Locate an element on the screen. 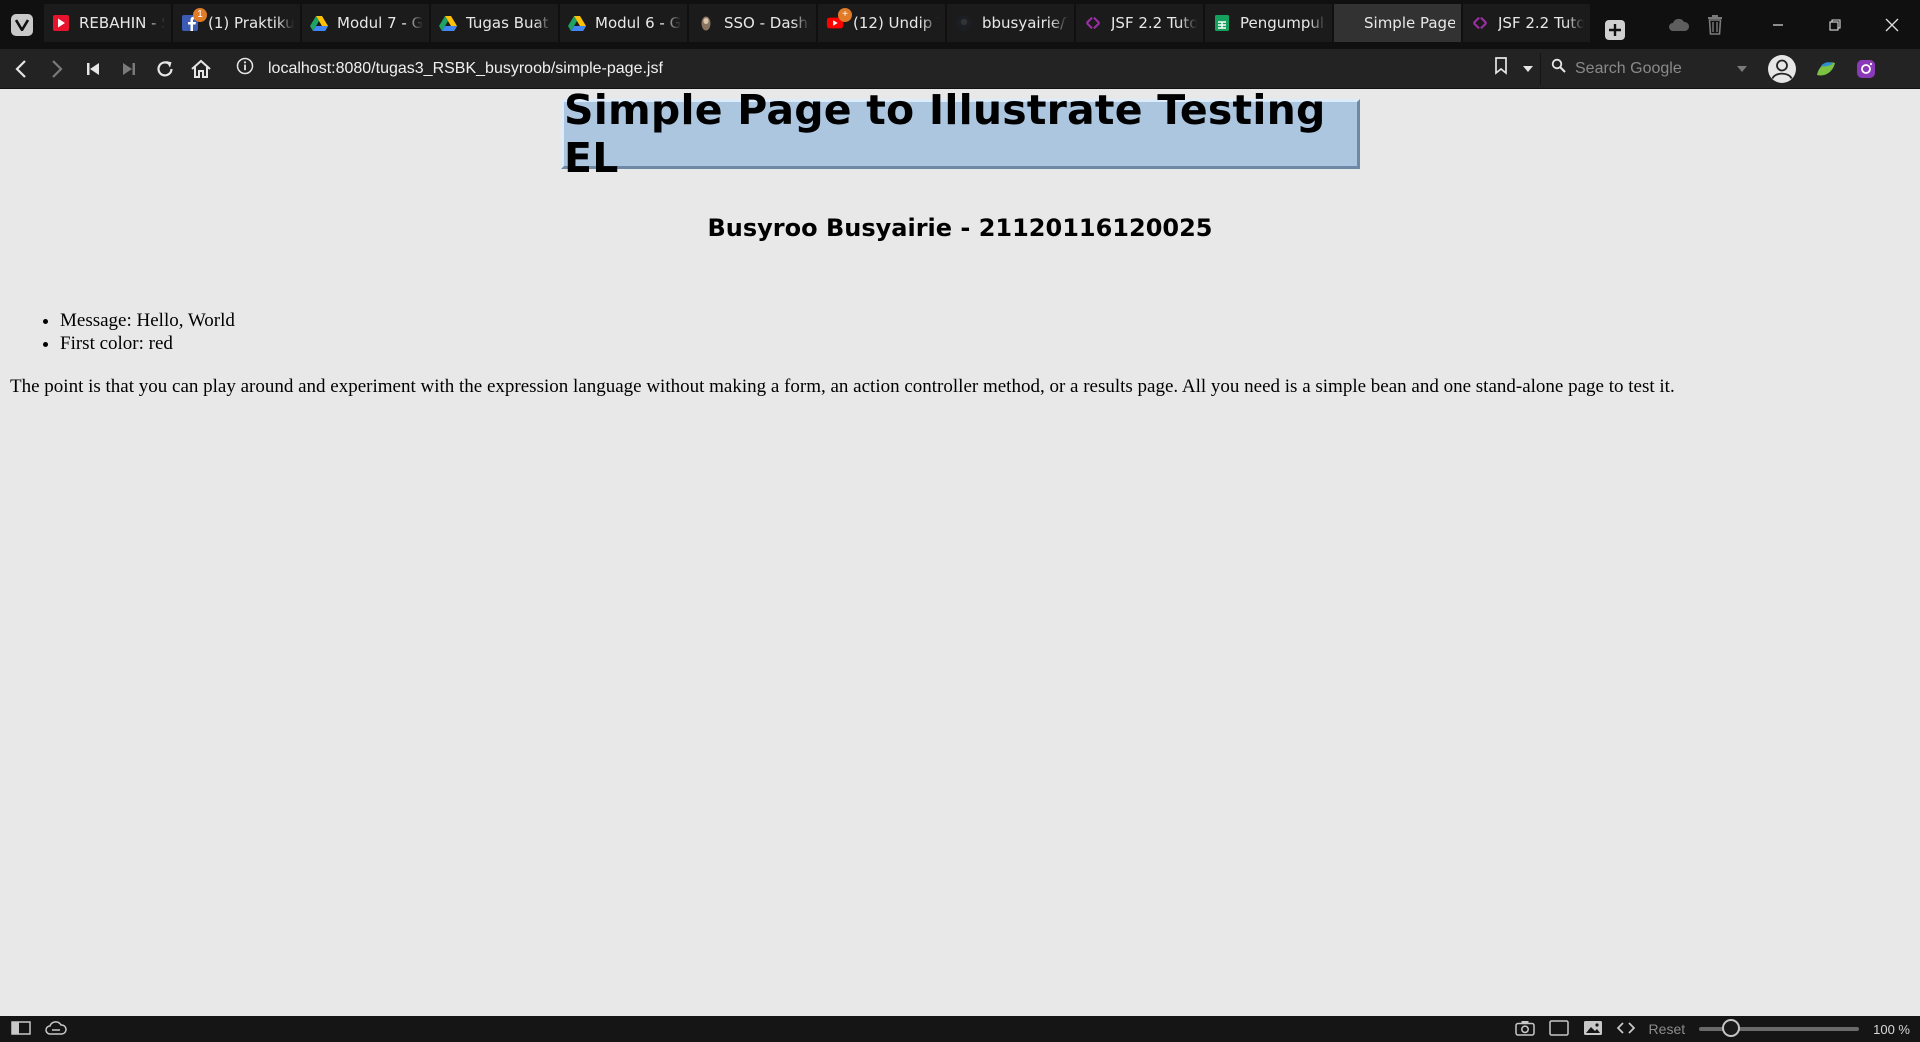  images-toggle-button is located at coordinates (1593, 1029).